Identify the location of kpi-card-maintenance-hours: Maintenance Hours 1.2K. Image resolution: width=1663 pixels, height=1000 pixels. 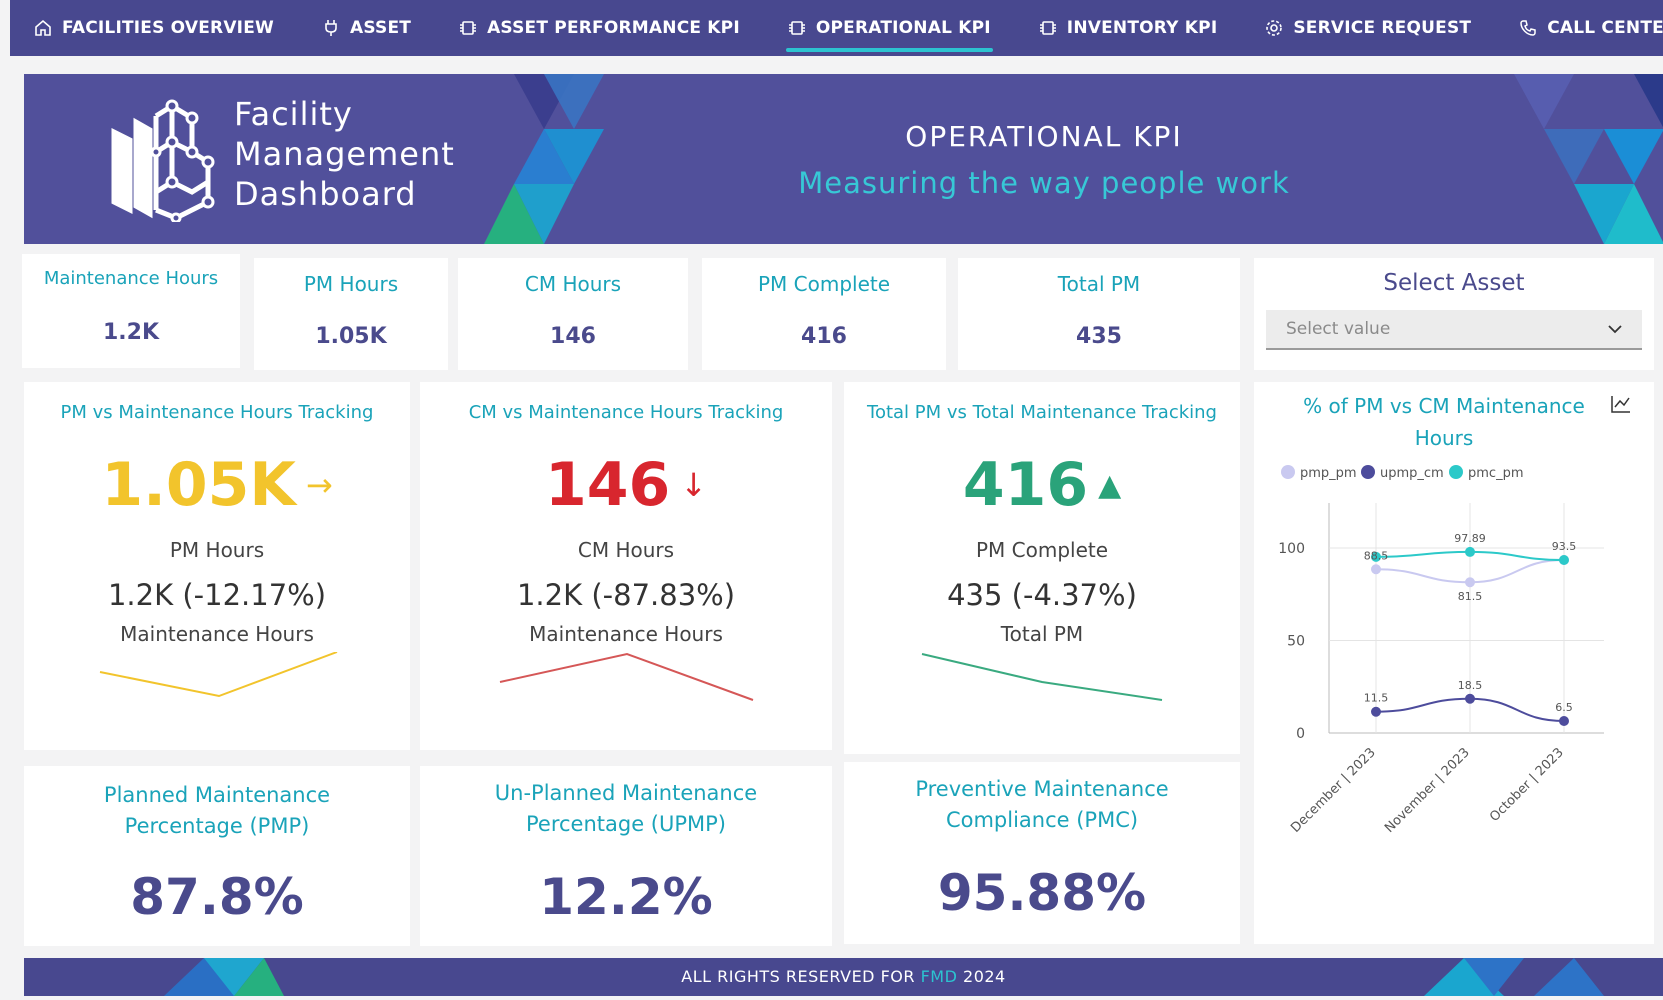
(131, 311).